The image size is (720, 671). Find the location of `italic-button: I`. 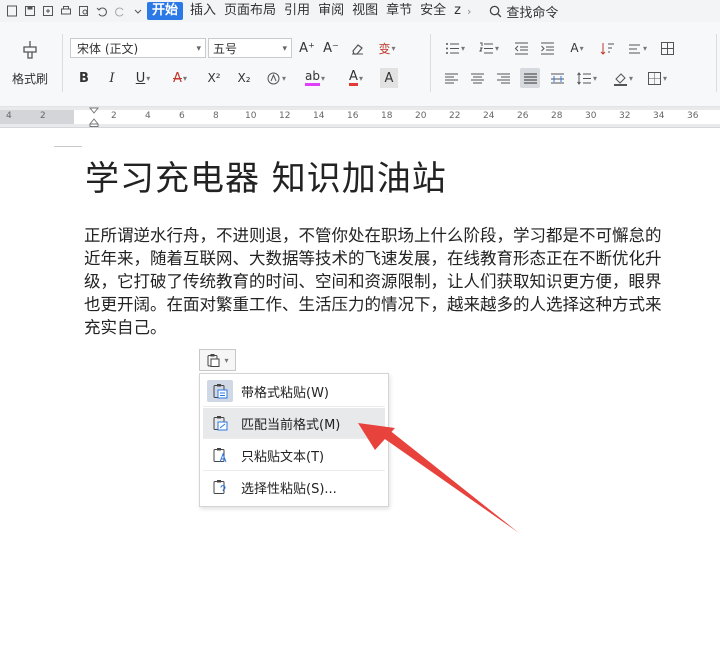

italic-button: I is located at coordinates (112, 78).